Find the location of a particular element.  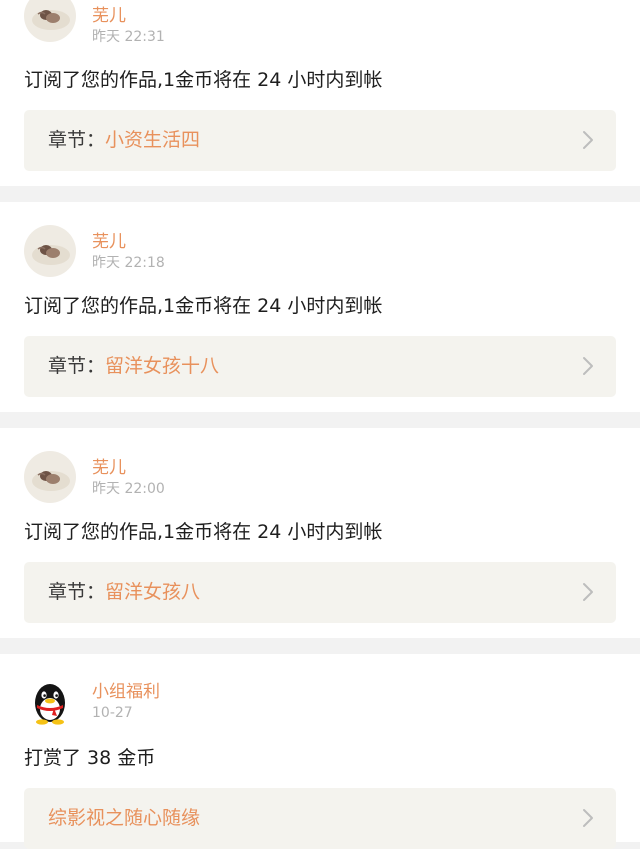

chapter-link-text: 章节：留洋女孩十八 is located at coordinates (133, 366).